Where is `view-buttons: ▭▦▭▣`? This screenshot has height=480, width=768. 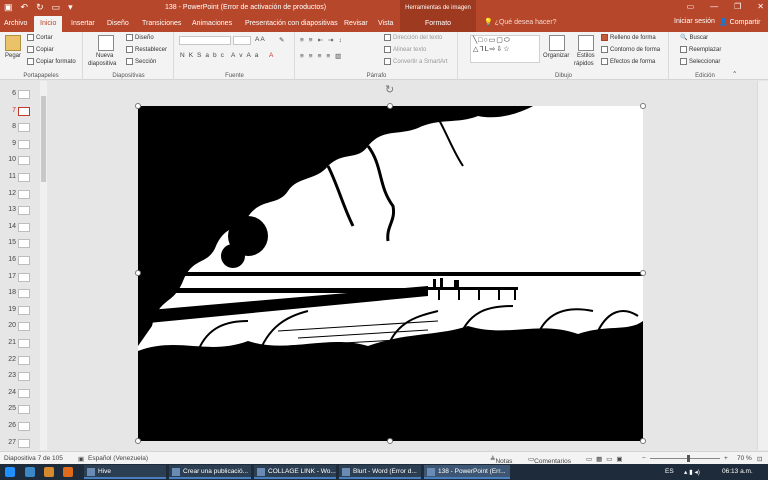
view-buttons: ▭▦▭▣ is located at coordinates (606, 459).